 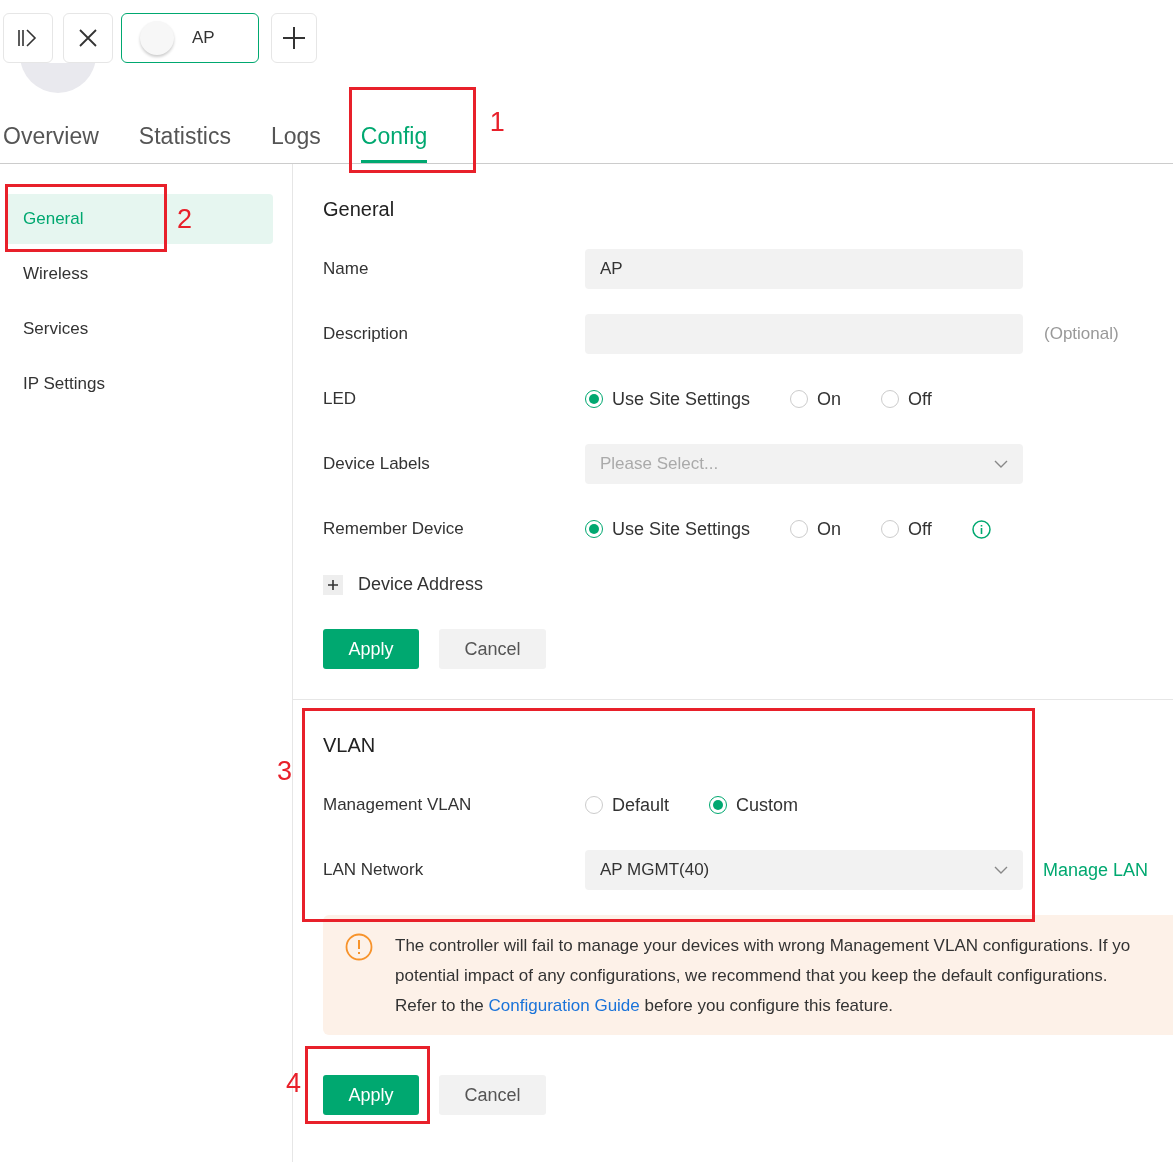 I want to click on field-label: LED, so click(x=340, y=399).